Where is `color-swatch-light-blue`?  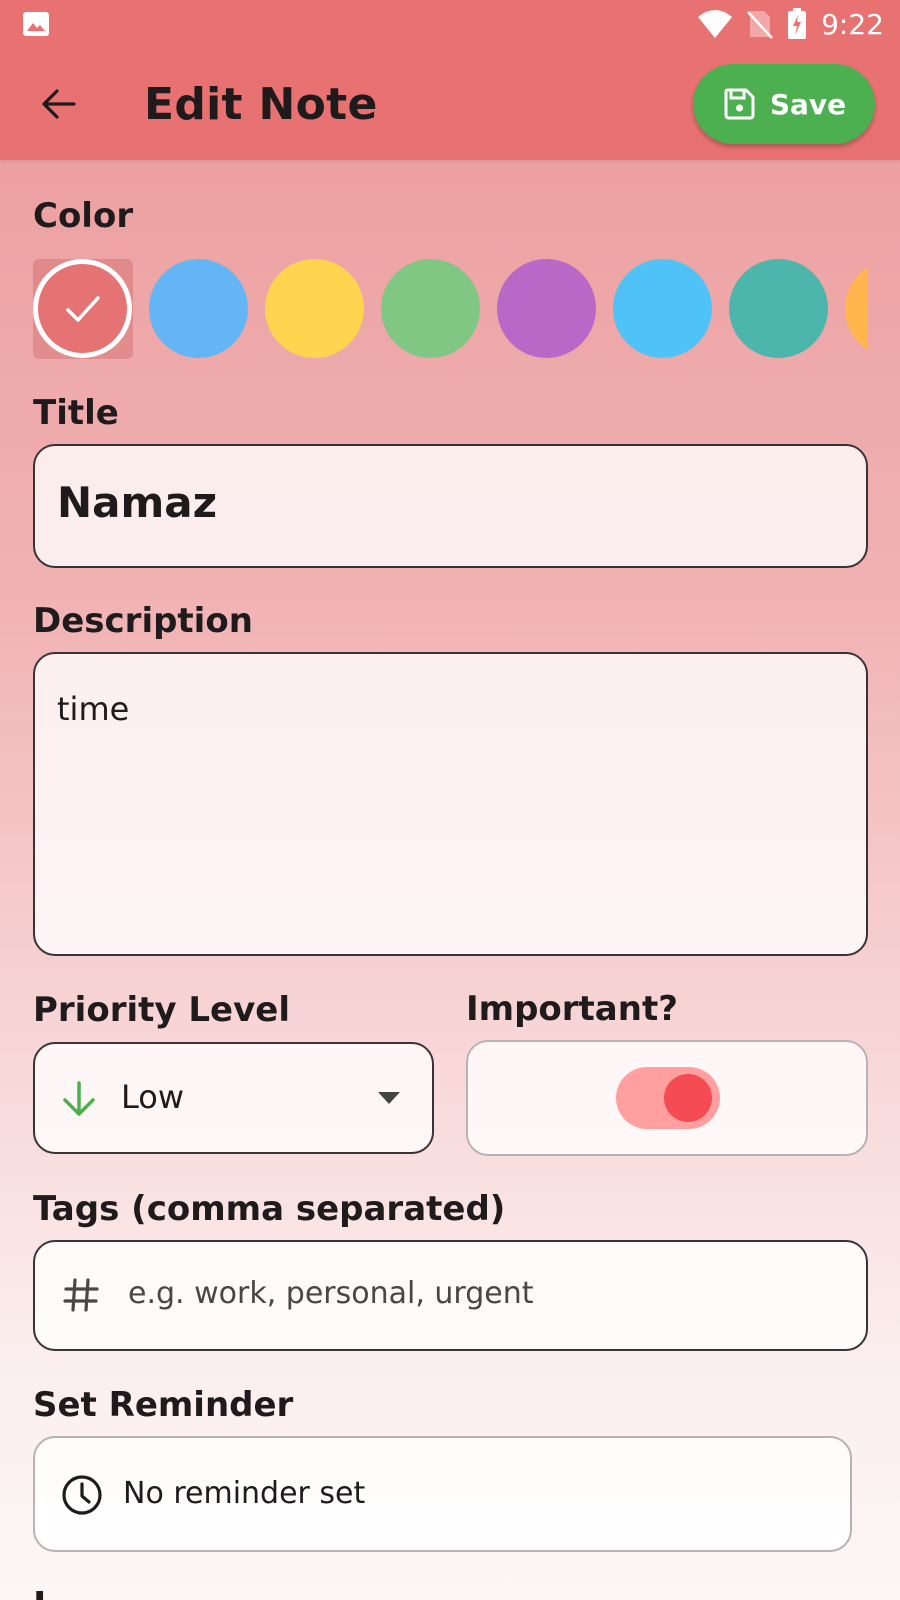 color-swatch-light-blue is located at coordinates (662, 308).